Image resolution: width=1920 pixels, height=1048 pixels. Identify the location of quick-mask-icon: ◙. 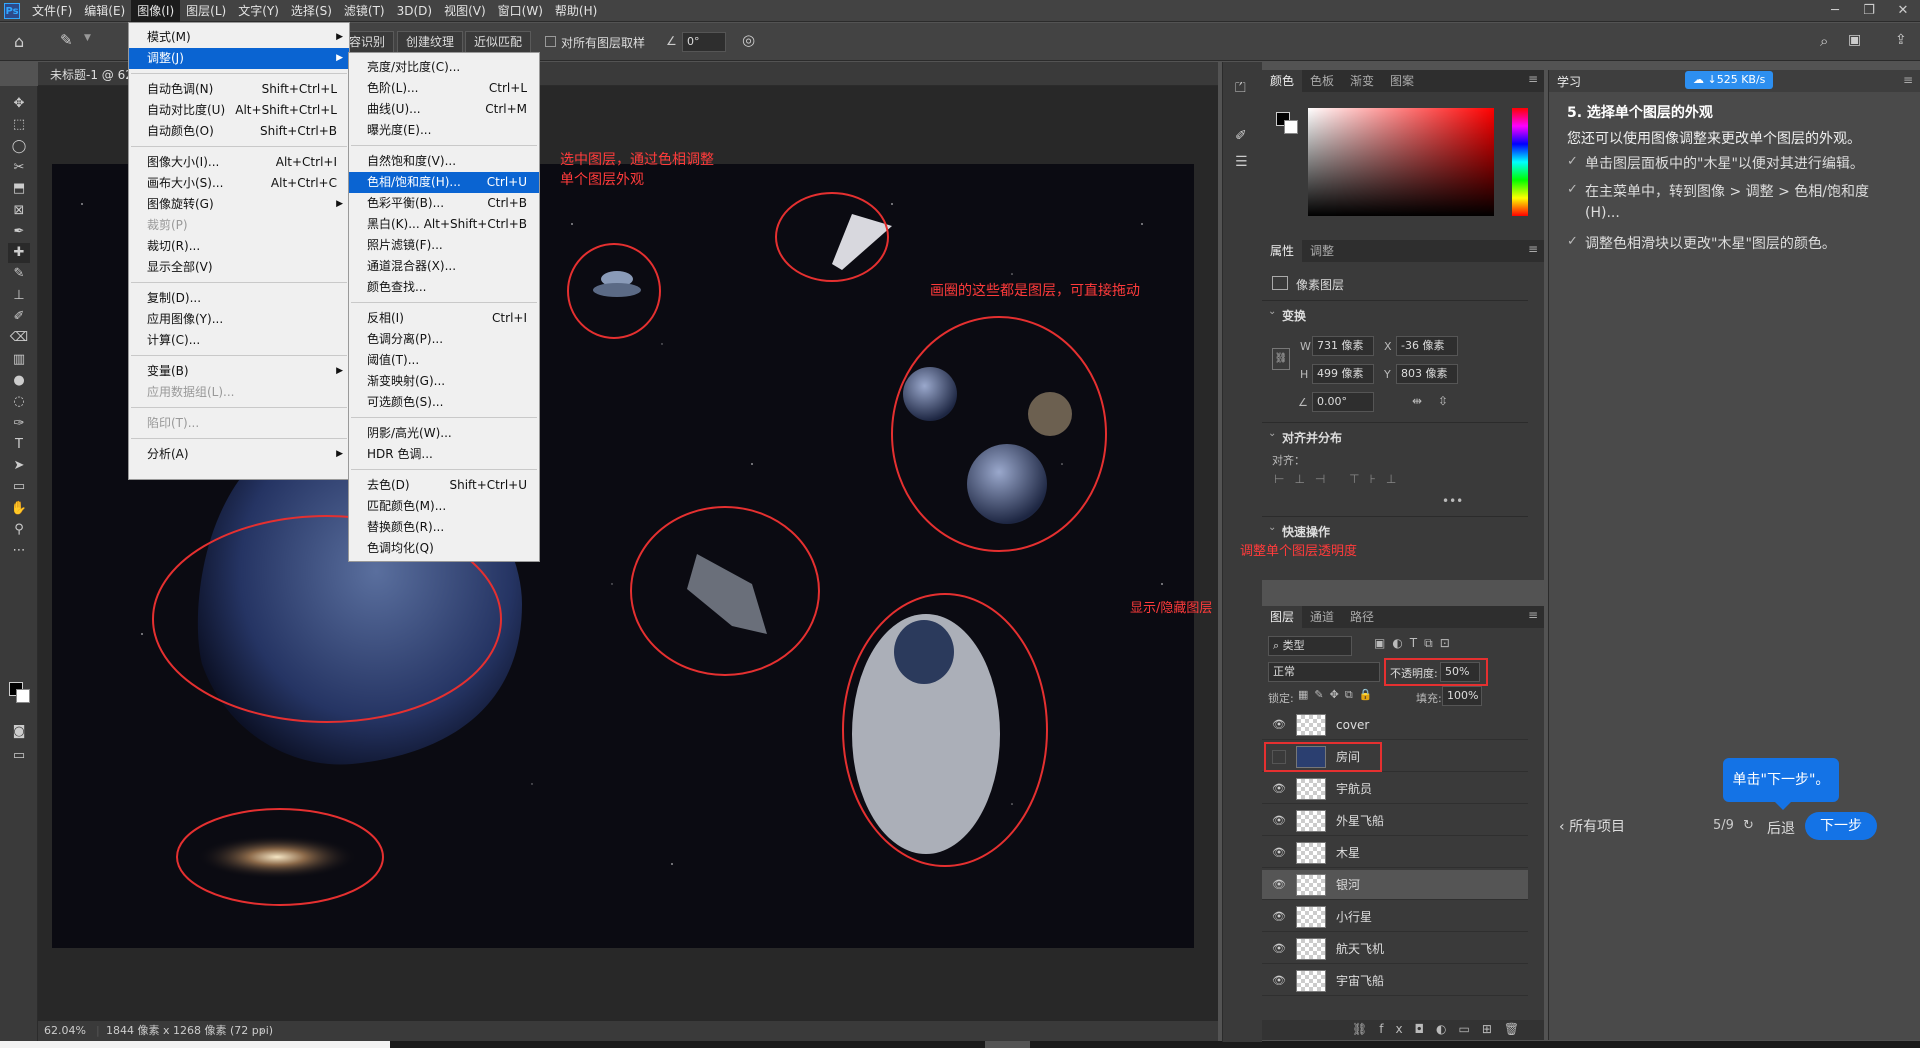
(19, 732).